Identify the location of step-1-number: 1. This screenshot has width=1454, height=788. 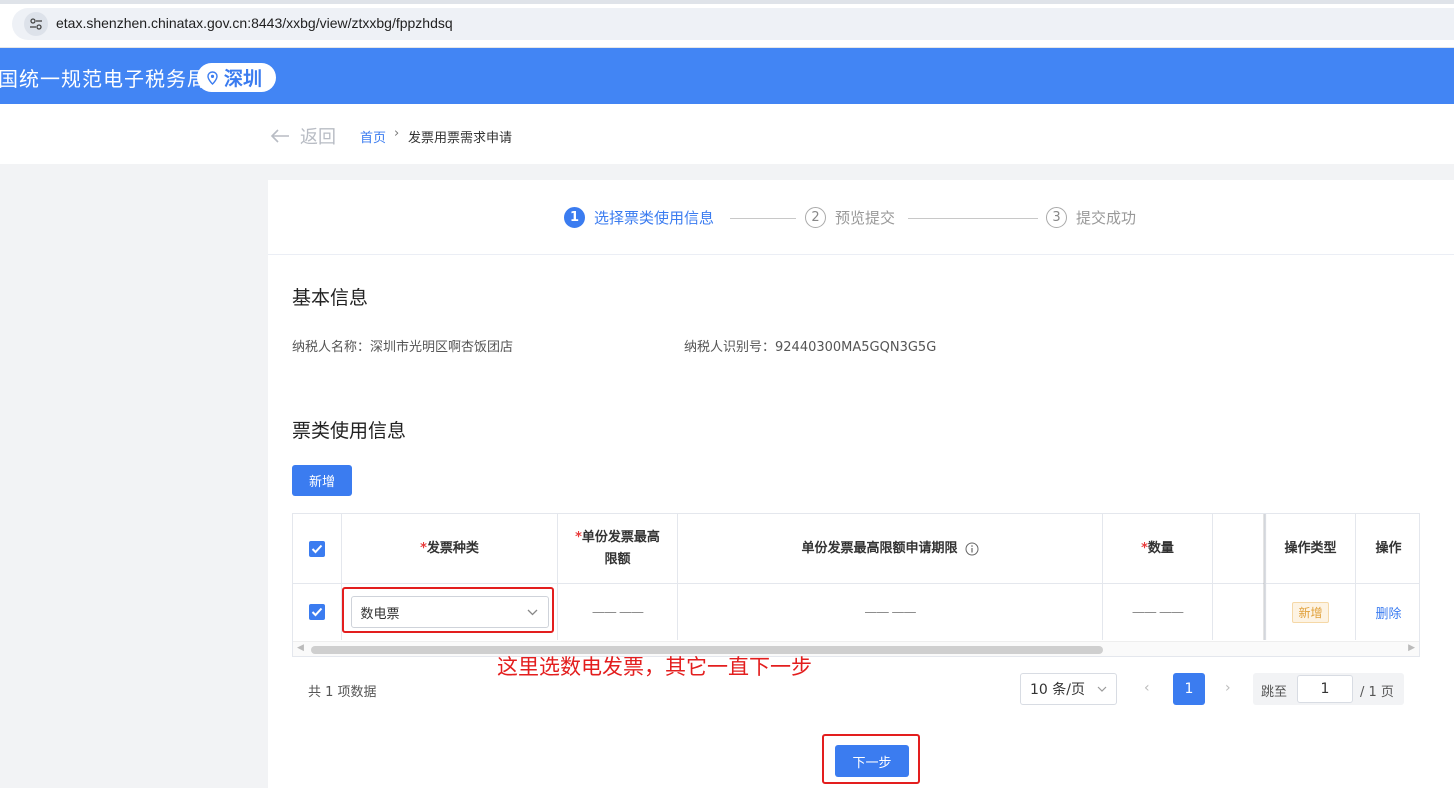
(574, 217).